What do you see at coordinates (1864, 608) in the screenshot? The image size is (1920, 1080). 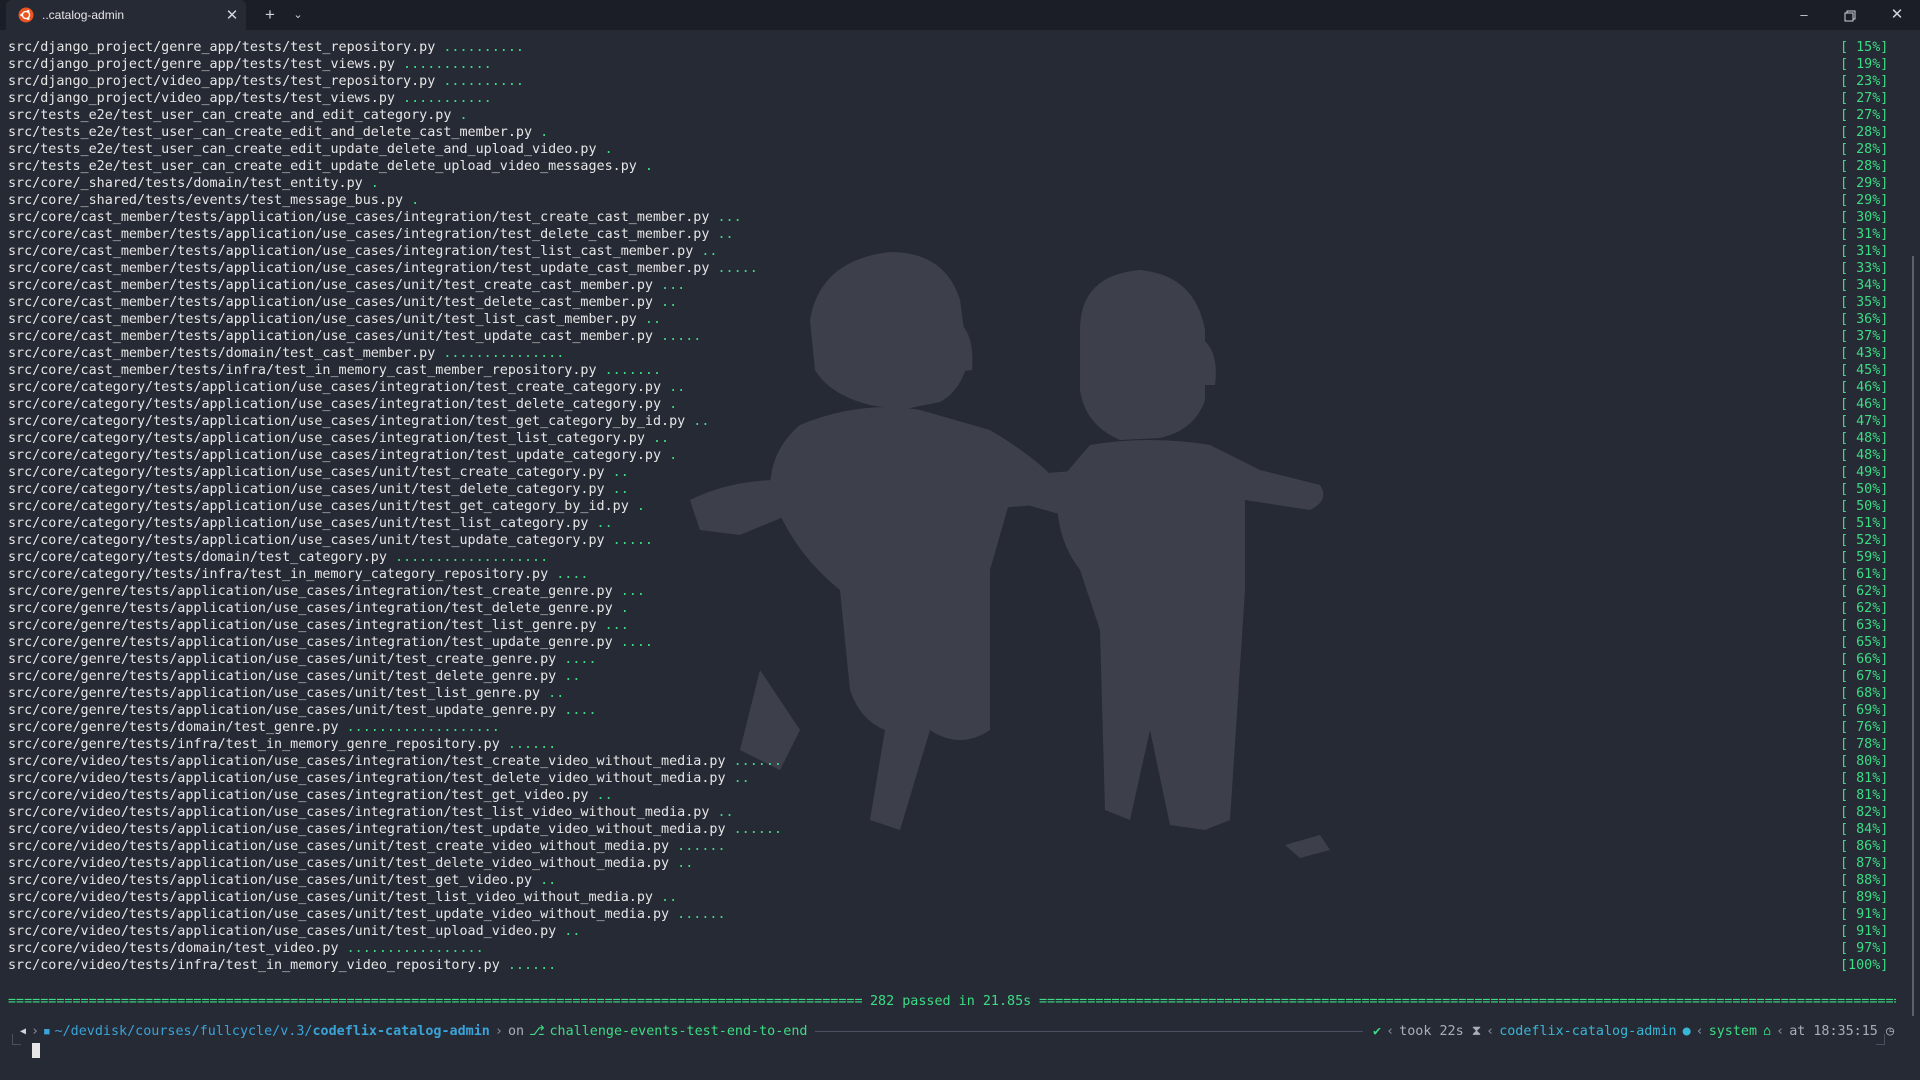 I see `test-progress-percent: [ 62%]` at bounding box center [1864, 608].